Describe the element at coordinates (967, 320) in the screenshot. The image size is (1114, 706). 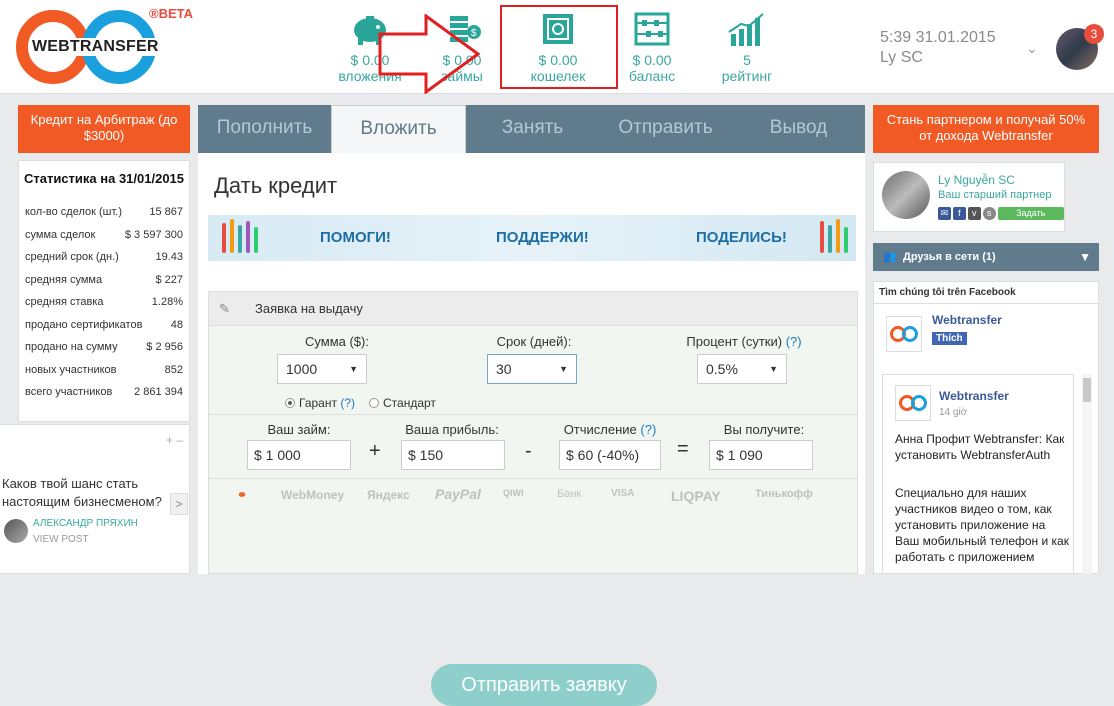
I see `facebook-page-name: Webtransfer` at that location.